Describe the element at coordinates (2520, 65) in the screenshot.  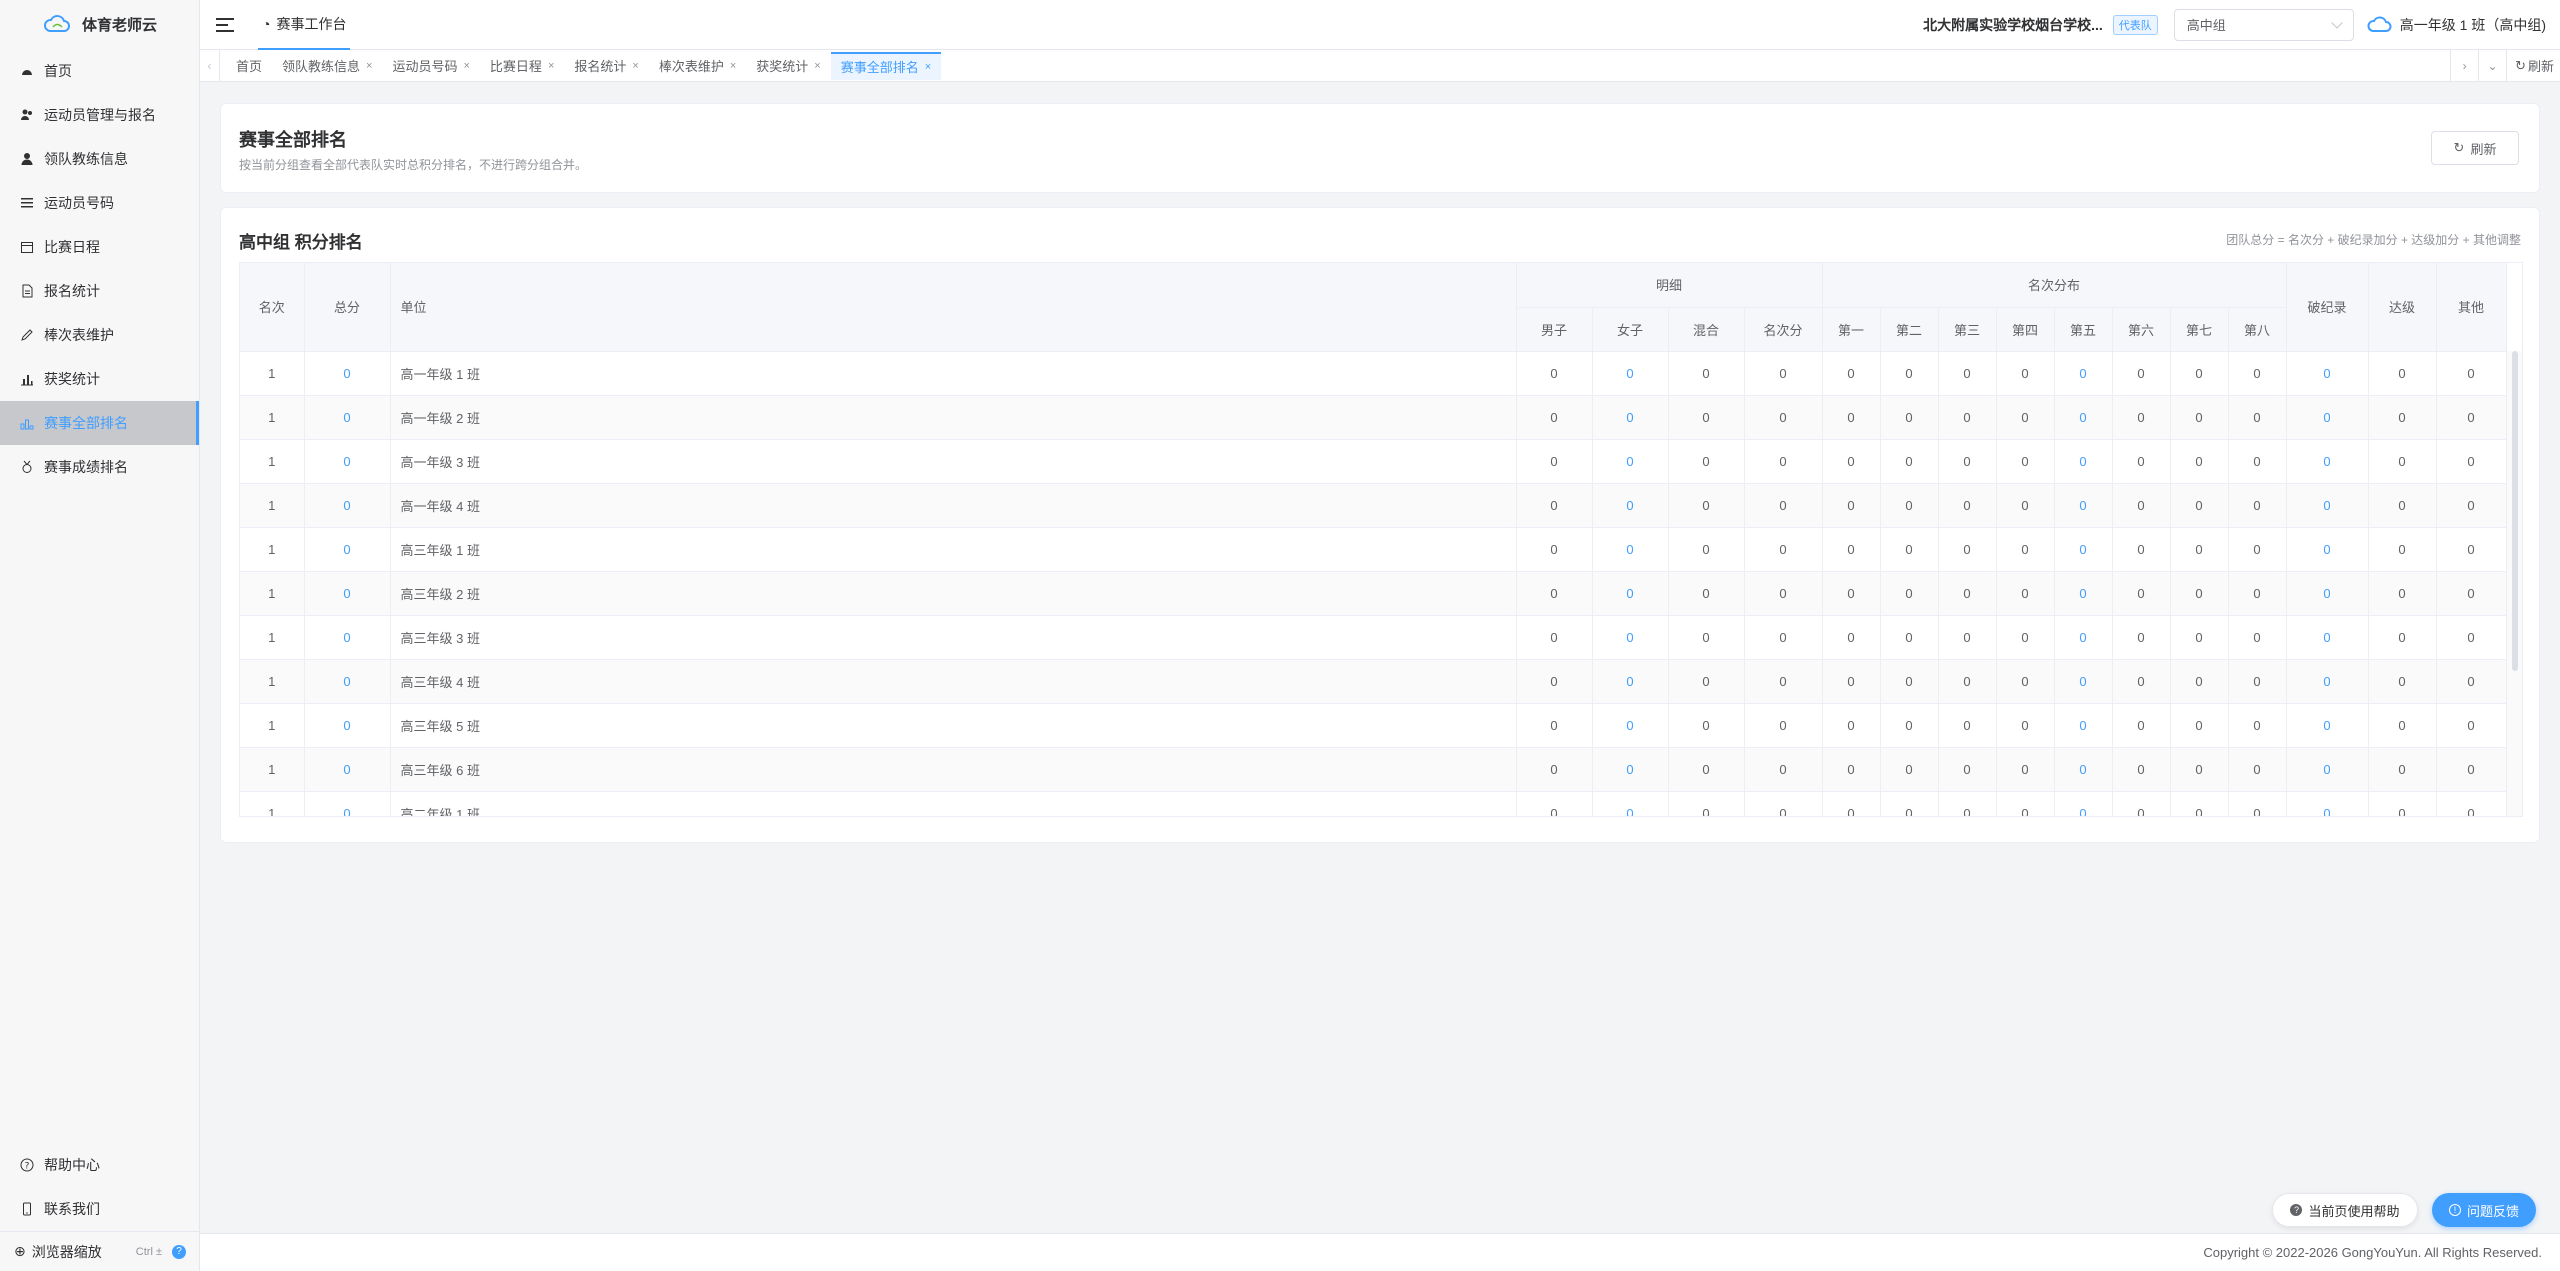
I see `refresh-icon: ↻` at that location.